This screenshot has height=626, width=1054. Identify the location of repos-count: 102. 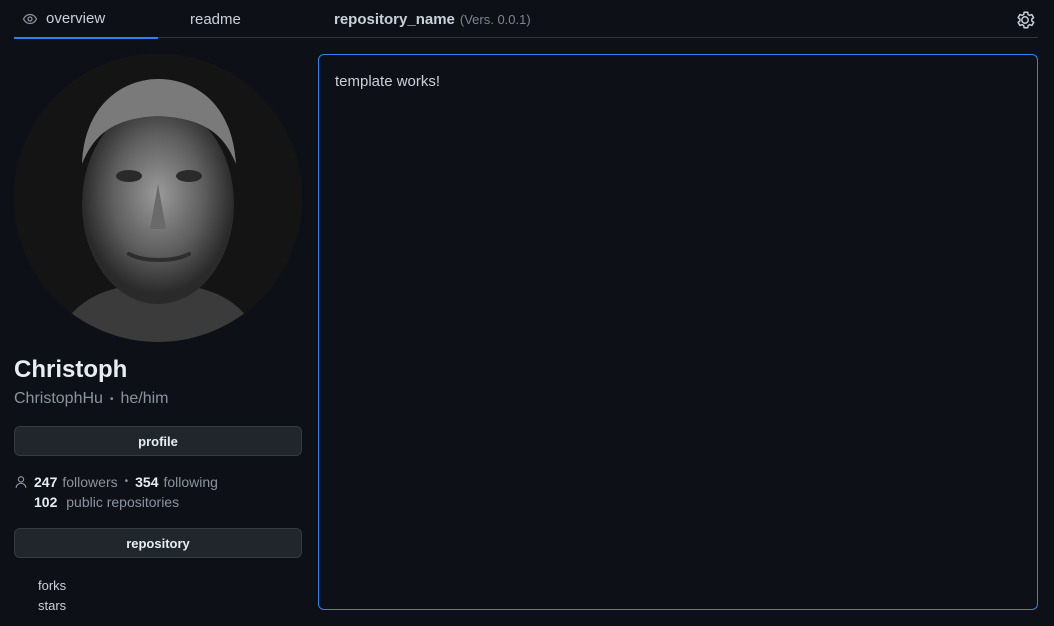
(46, 502).